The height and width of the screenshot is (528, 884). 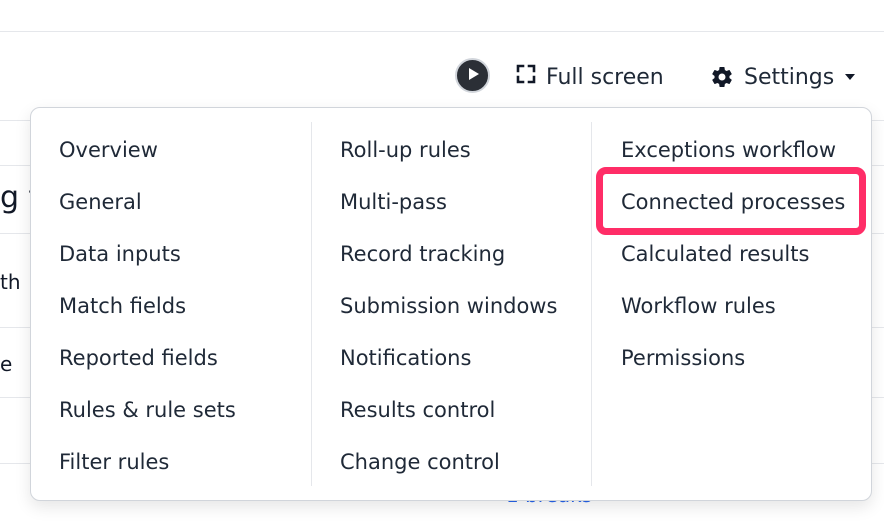 I want to click on play-button, so click(x=472, y=75).